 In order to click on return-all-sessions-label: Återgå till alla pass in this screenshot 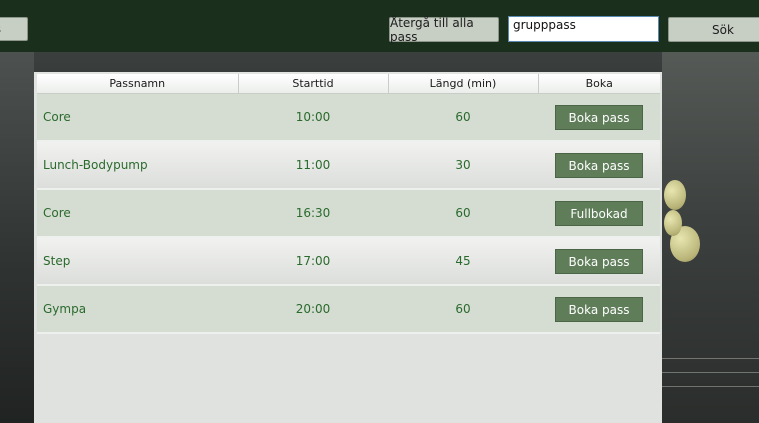, I will do `click(432, 29)`.